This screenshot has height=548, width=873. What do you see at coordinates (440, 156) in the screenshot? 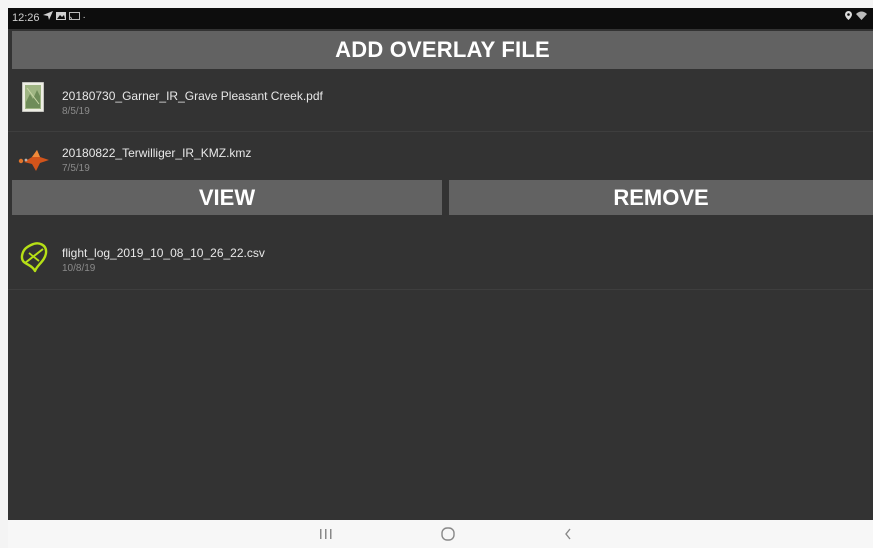
I see `file-list-item: 20180822_Terwilliger_IR_KMZ.kmz 7/5/19` at bounding box center [440, 156].